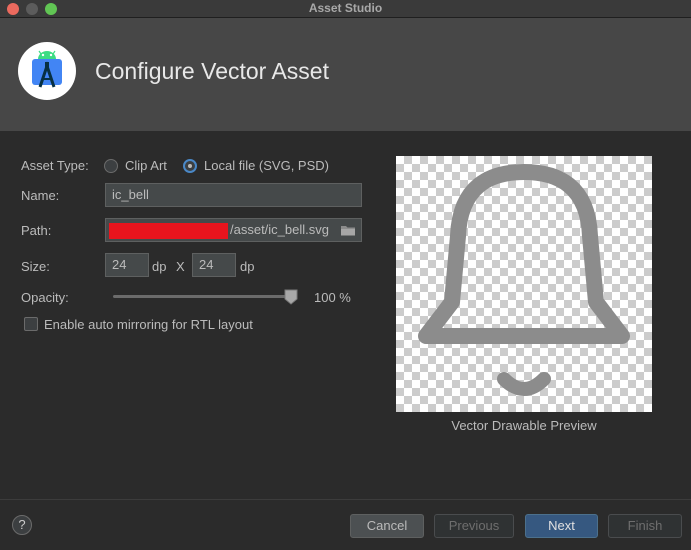 Image resolution: width=691 pixels, height=550 pixels. I want to click on opacity-slider-thumb, so click(291, 297).